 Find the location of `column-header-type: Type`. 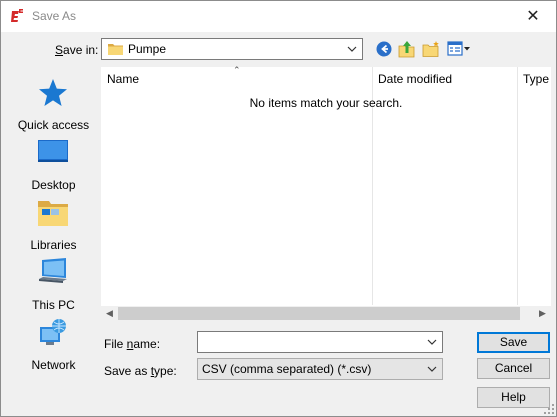

column-header-type: Type is located at coordinates (534, 78).